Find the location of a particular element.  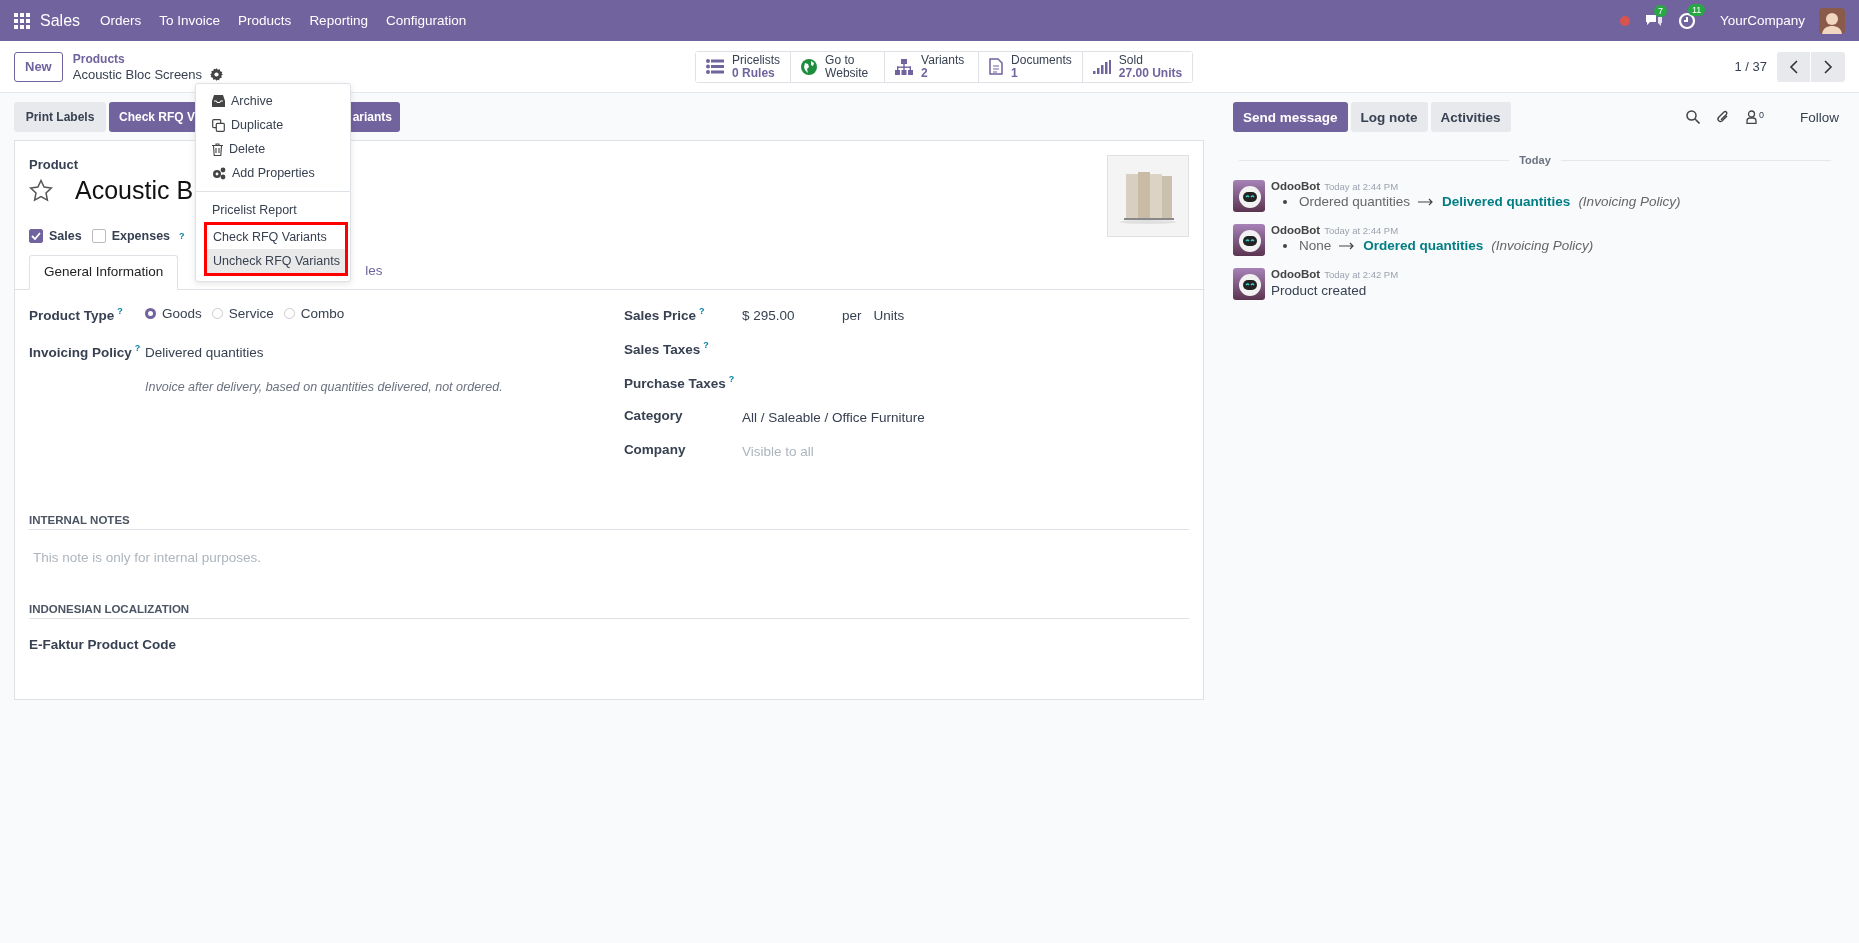

search-icon is located at coordinates (1692, 117).